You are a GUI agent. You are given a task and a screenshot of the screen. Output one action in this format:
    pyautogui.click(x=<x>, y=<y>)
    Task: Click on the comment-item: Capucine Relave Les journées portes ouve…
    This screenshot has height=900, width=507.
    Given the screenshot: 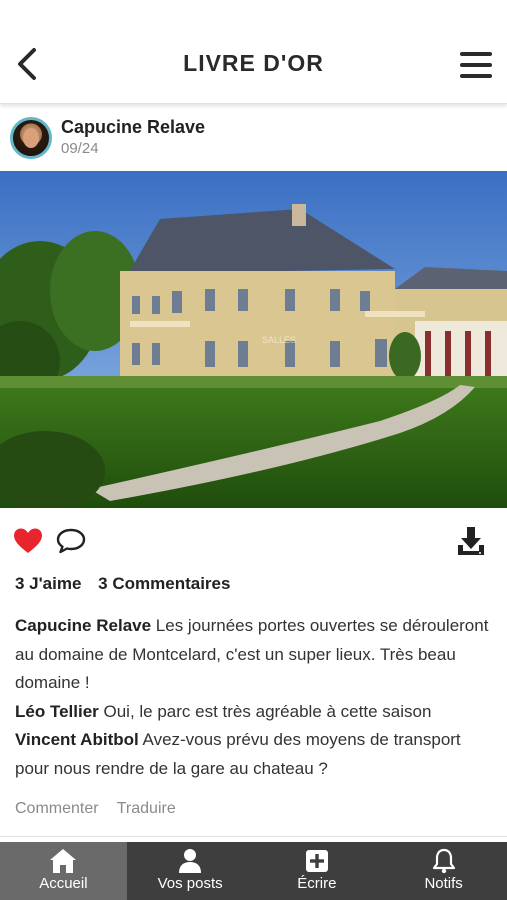 What is the action you would take?
    pyautogui.click(x=255, y=655)
    